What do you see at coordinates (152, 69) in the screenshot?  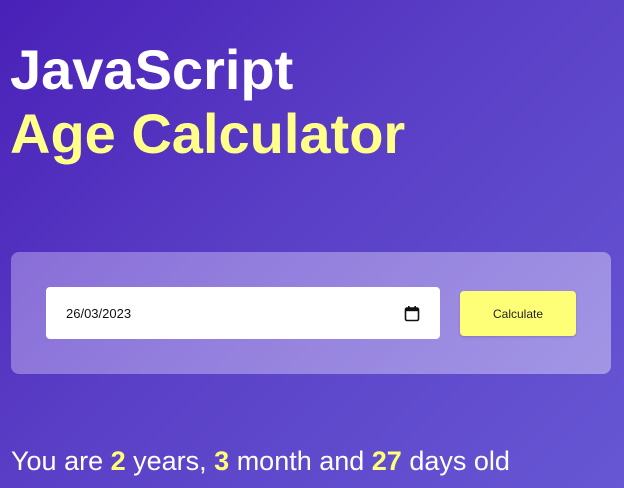 I see `title-line-javascript: JavaScript` at bounding box center [152, 69].